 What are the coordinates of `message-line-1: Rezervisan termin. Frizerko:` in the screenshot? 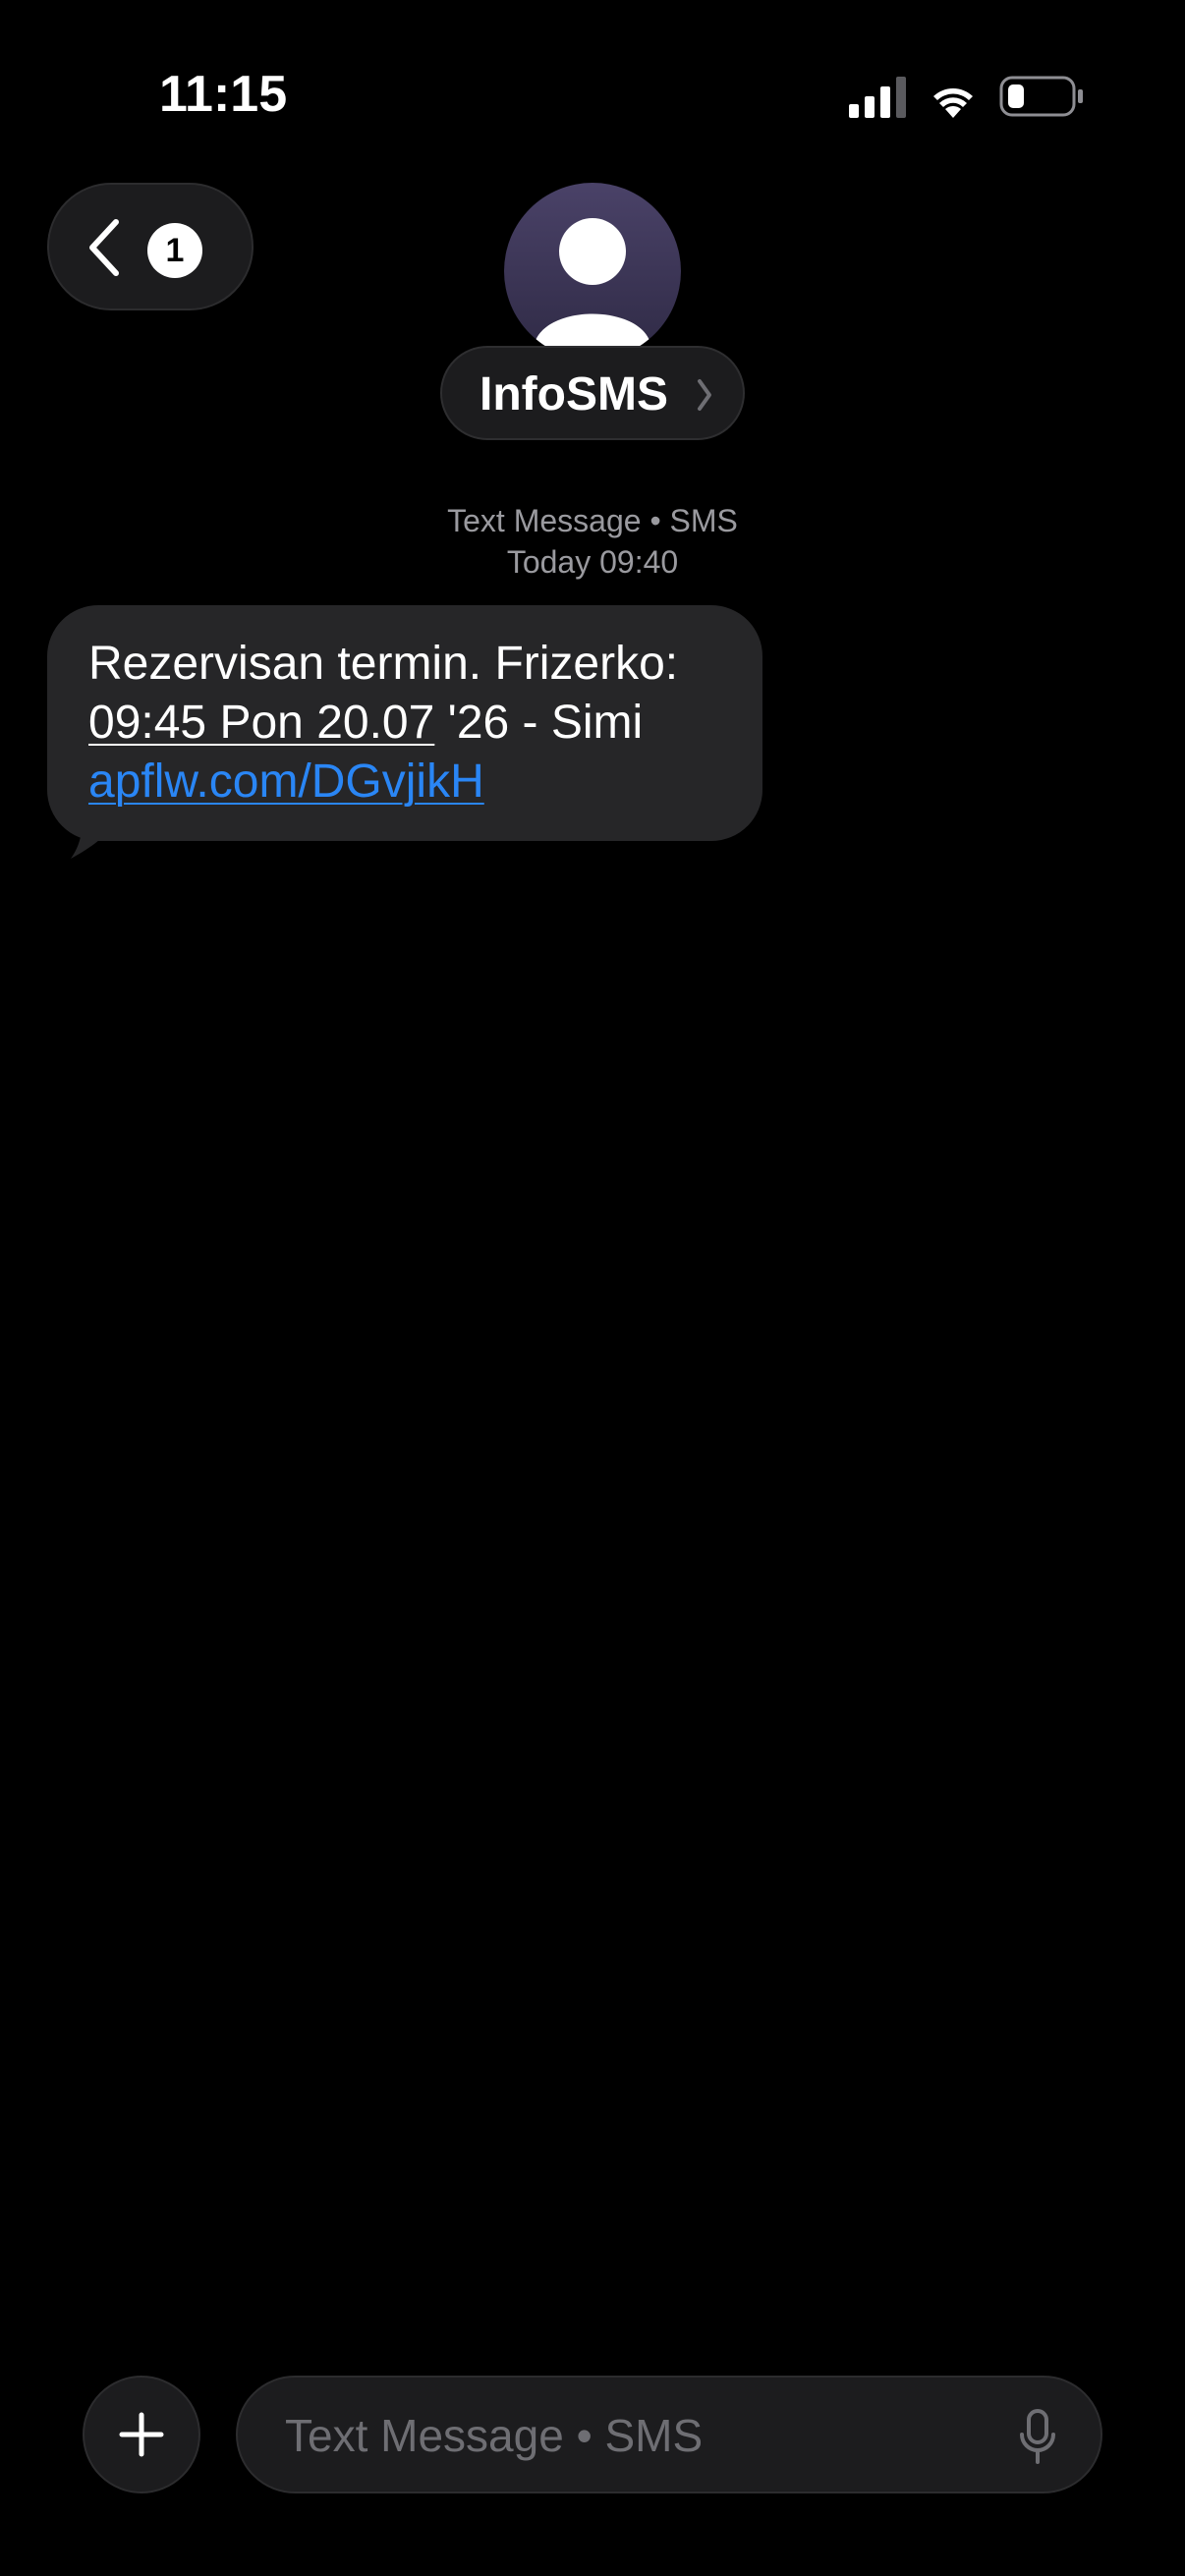 It's located at (384, 664).